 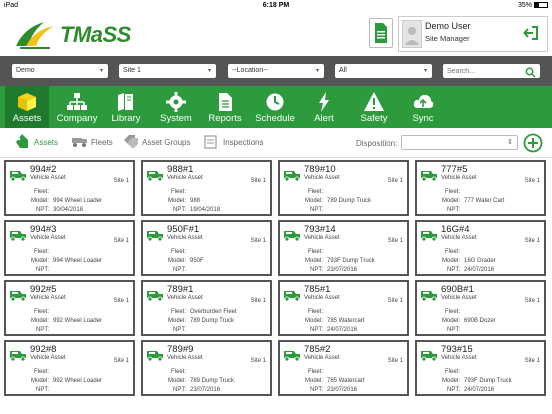 What do you see at coordinates (342, 330) in the screenshot?
I see `asset-npt: 24/07/2016` at bounding box center [342, 330].